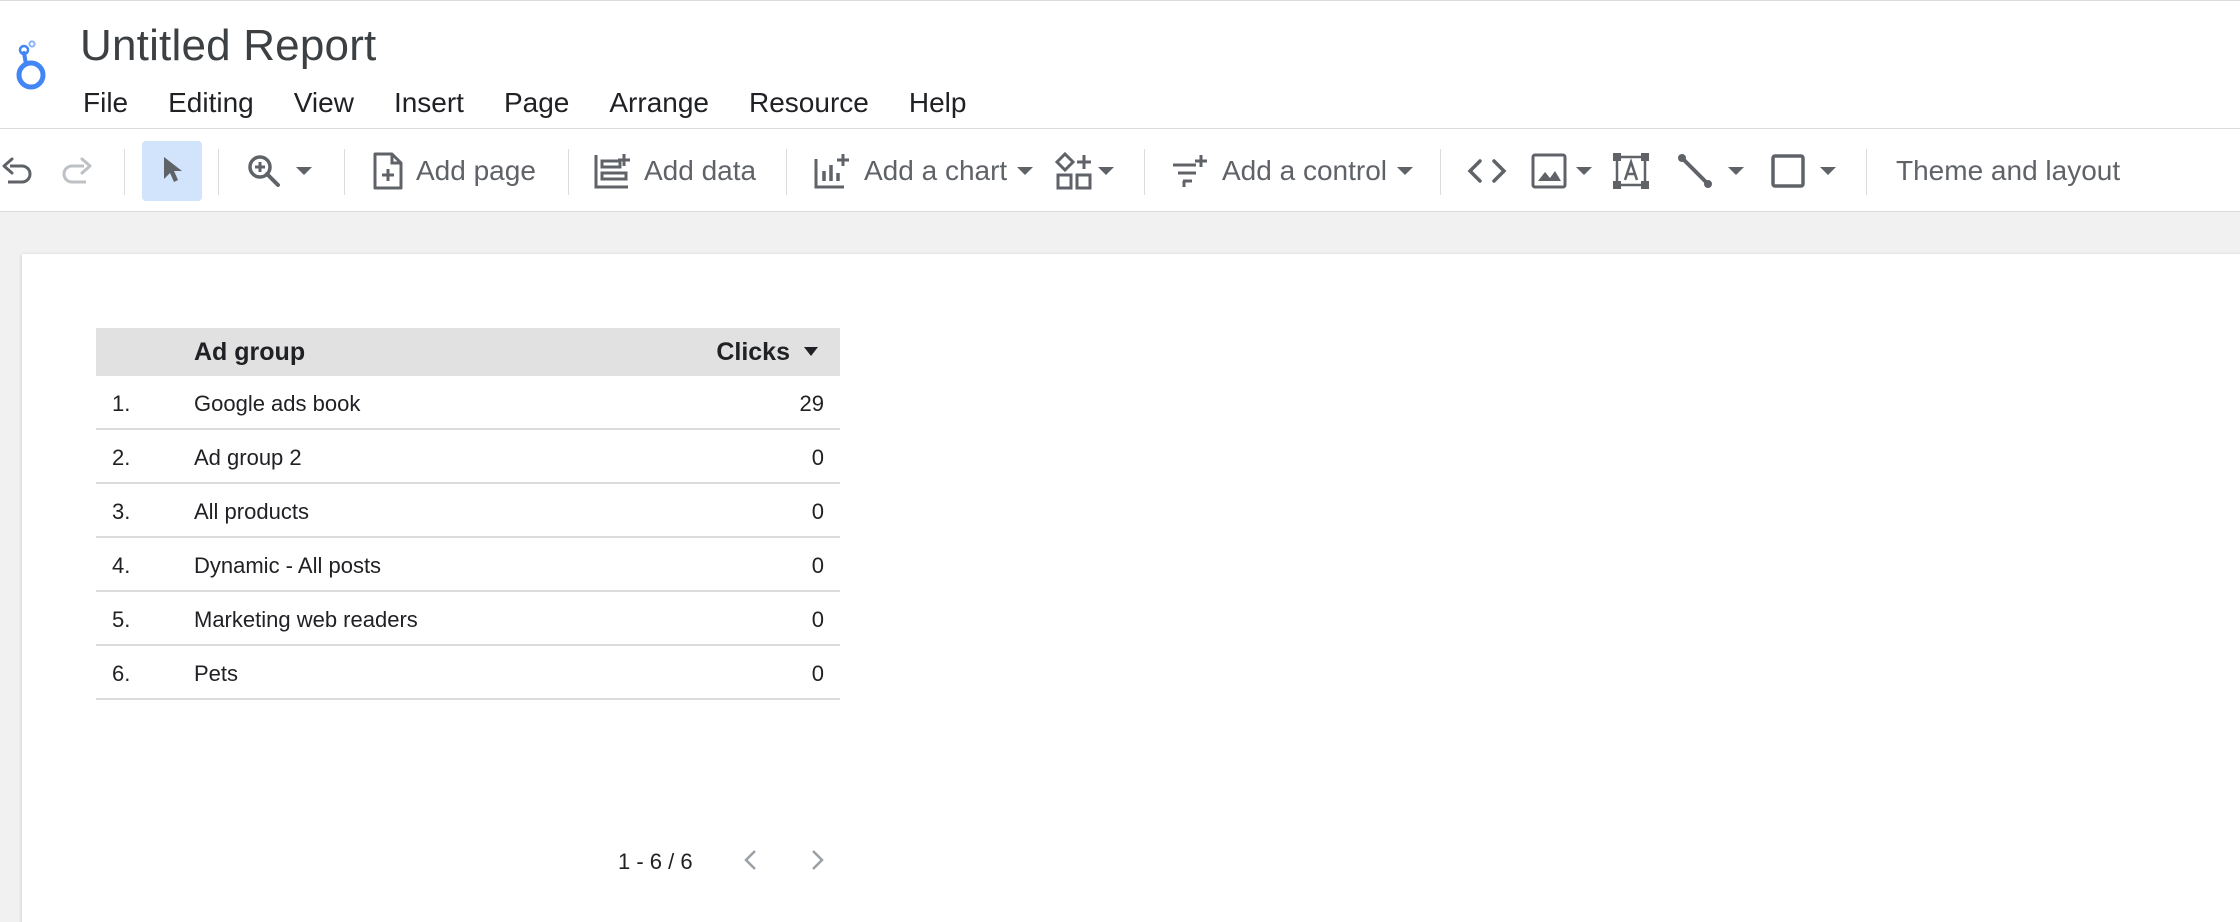  Describe the element at coordinates (121, 403) in the screenshot. I see `row-index: 1.` at that location.